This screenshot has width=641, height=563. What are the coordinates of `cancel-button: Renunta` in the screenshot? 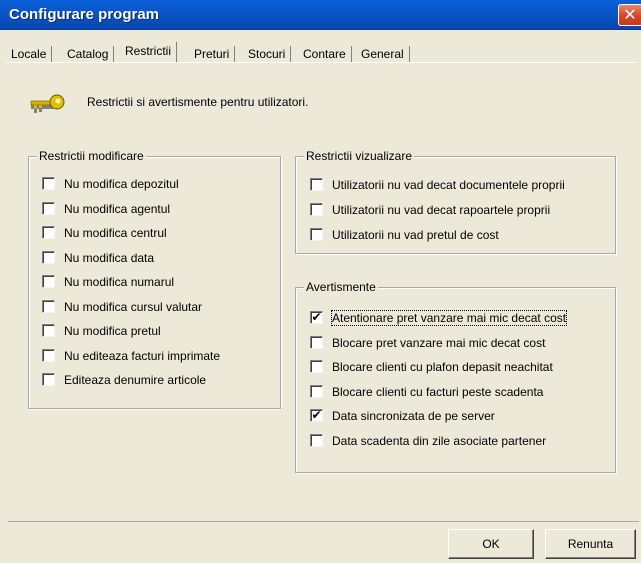 It's located at (590, 544).